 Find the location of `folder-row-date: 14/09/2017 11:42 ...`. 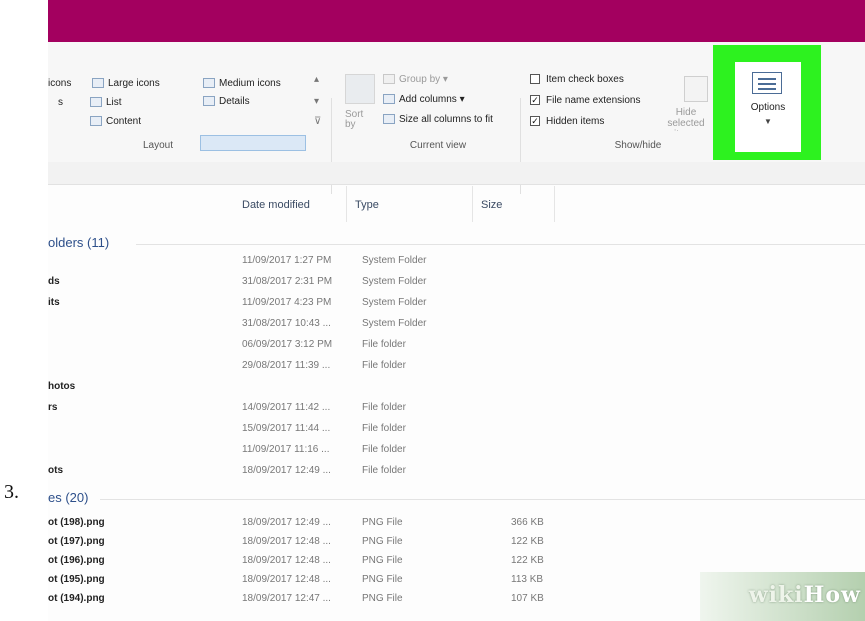

folder-row-date: 14/09/2017 11:42 ... is located at coordinates (286, 407).